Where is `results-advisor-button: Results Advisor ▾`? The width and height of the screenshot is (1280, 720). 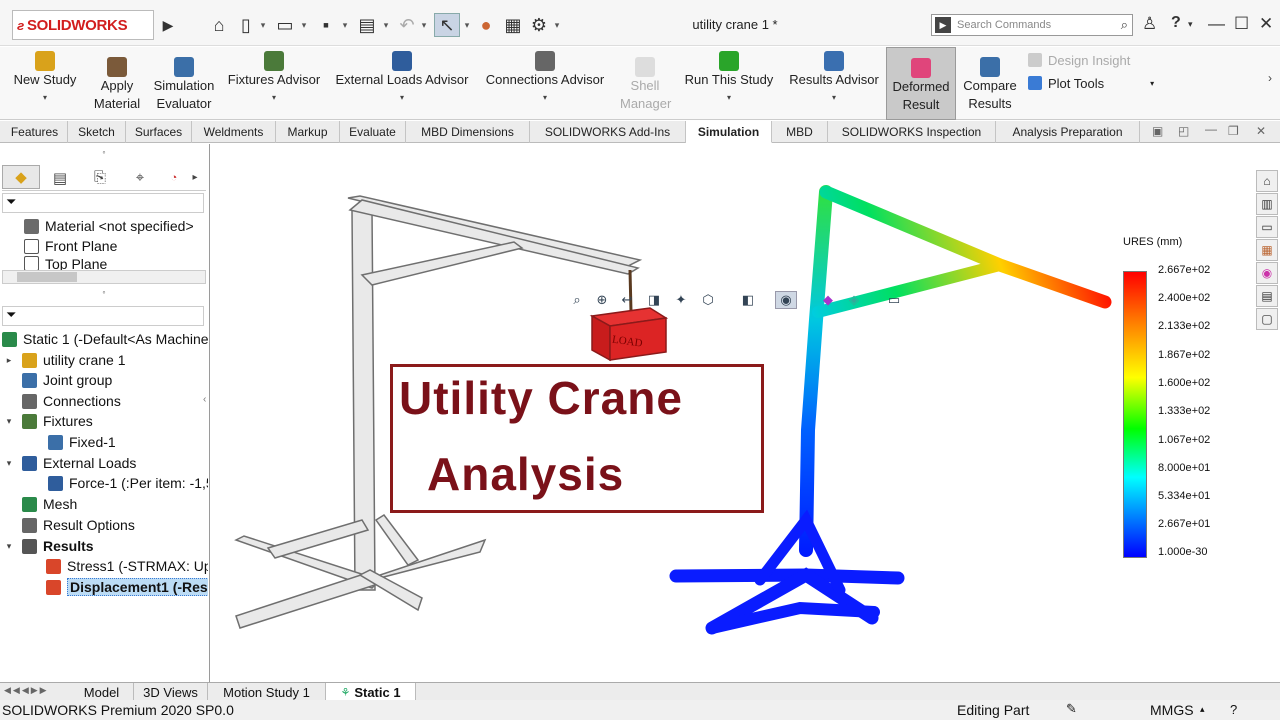
results-advisor-button: Results Advisor ▾ is located at coordinates (834, 83).